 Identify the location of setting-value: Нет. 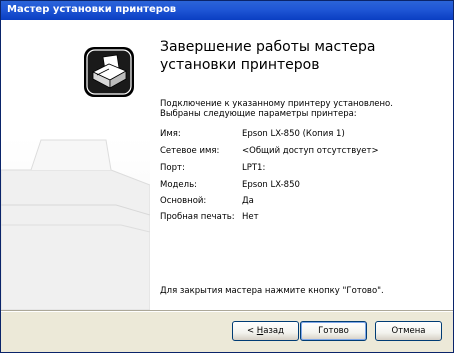
(250, 217).